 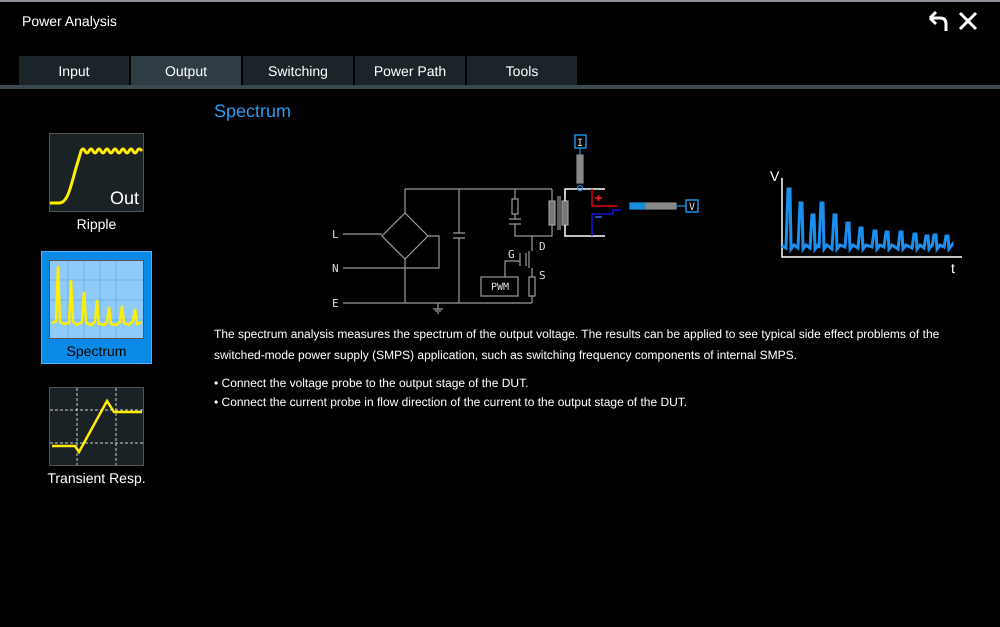 I want to click on circuit-label: S, so click(x=542, y=275).